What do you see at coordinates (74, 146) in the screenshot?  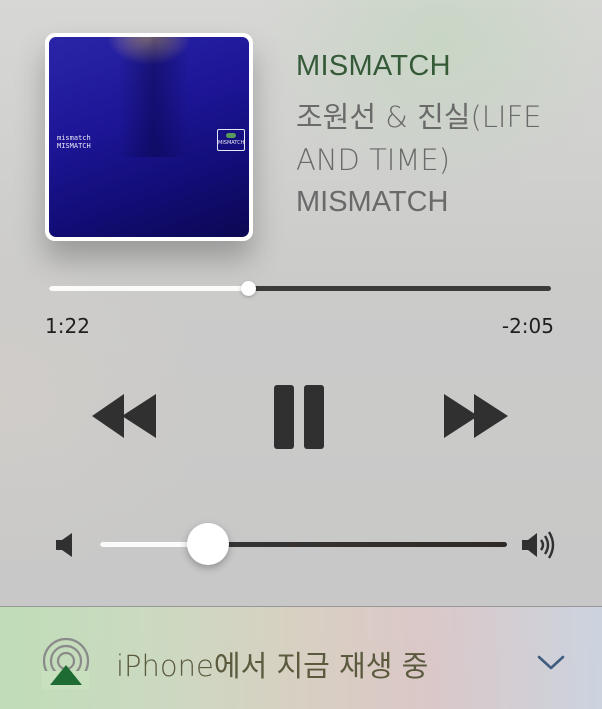 I see `album-art-text-line2: MISMATCH` at bounding box center [74, 146].